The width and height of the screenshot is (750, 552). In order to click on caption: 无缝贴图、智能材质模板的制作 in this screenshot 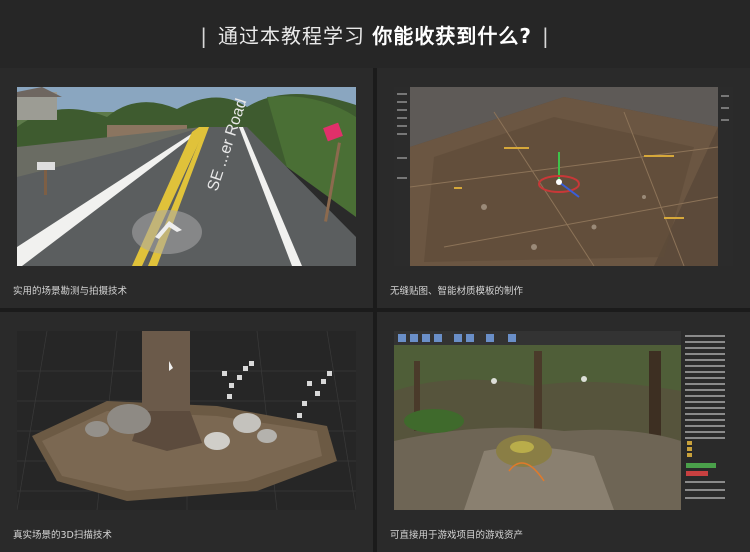, I will do `click(457, 291)`.